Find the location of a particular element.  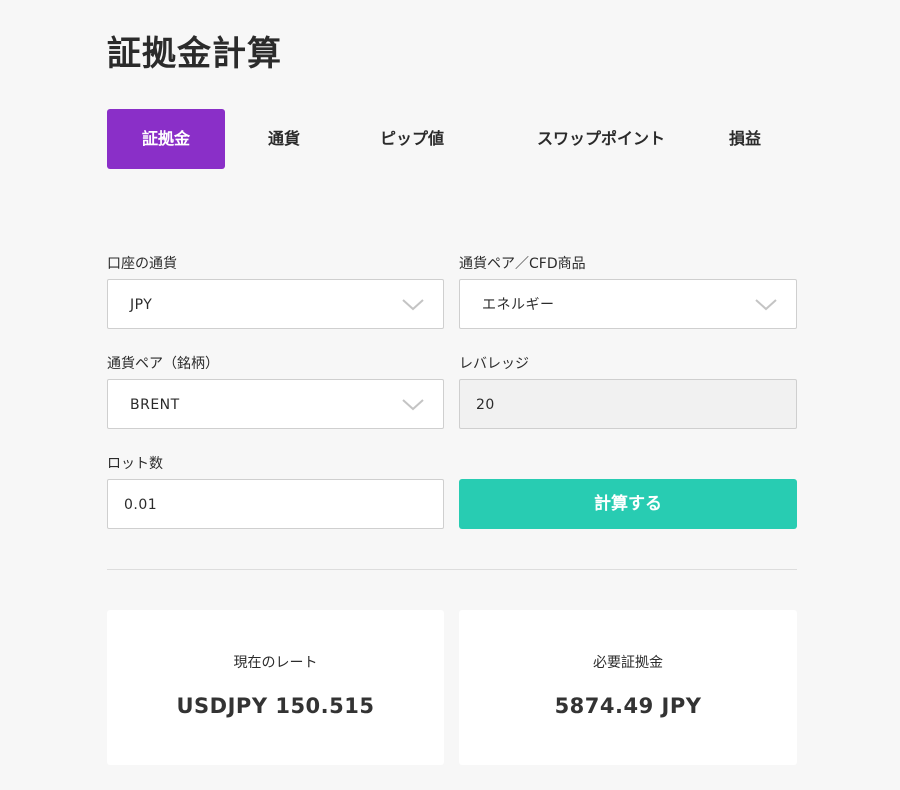

account-currency-value: JPY is located at coordinates (141, 305).